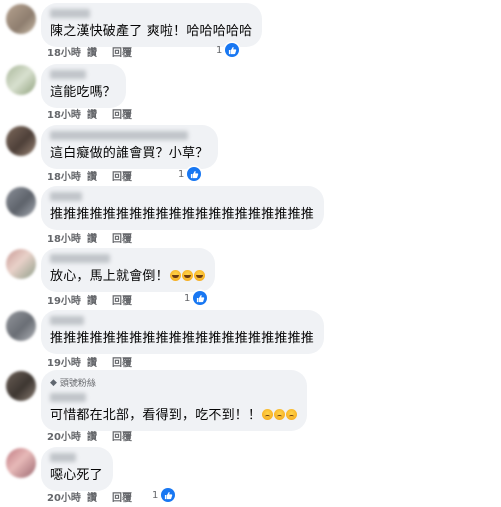 Image resolution: width=501 pixels, height=507 pixels. What do you see at coordinates (83, 92) in the screenshot?
I see `comment-text: 這能吃嗎？` at bounding box center [83, 92].